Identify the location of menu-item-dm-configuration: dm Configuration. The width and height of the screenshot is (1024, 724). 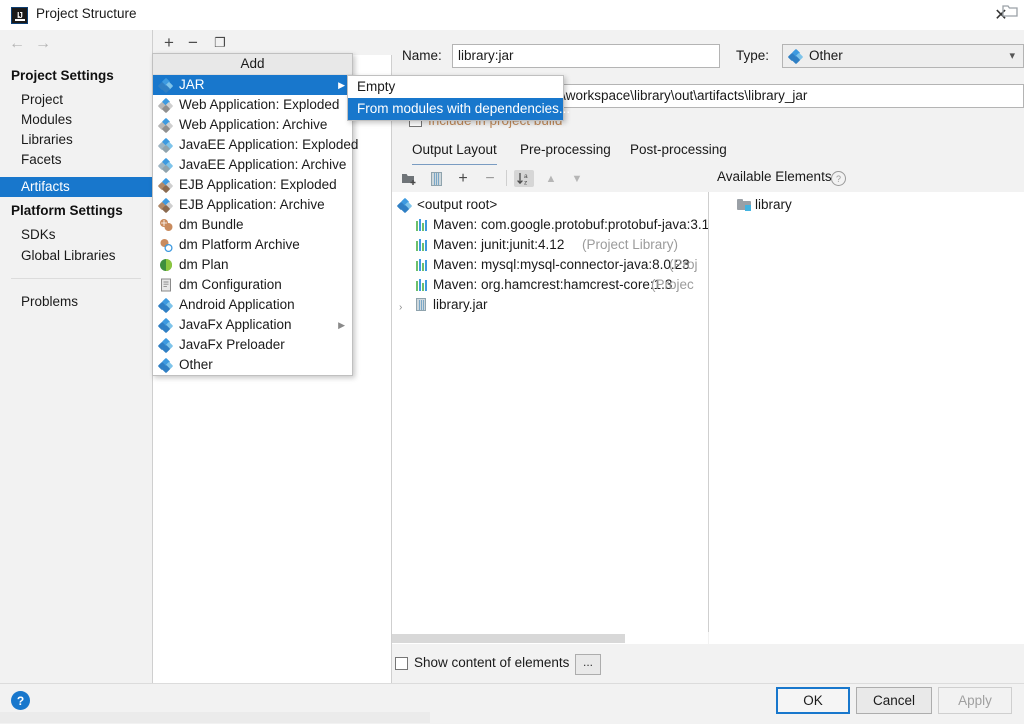
(252, 285).